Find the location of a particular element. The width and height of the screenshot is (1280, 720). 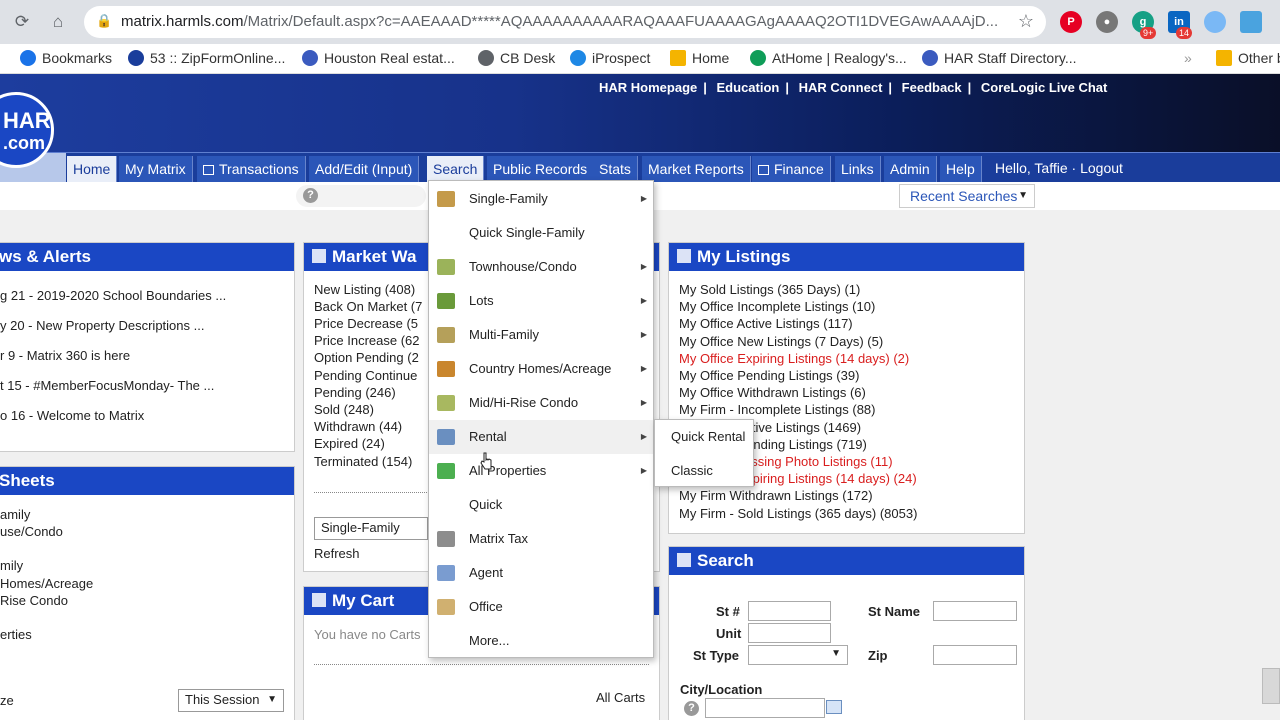

market-item: Price Decrease (5 is located at coordinates (366, 323).